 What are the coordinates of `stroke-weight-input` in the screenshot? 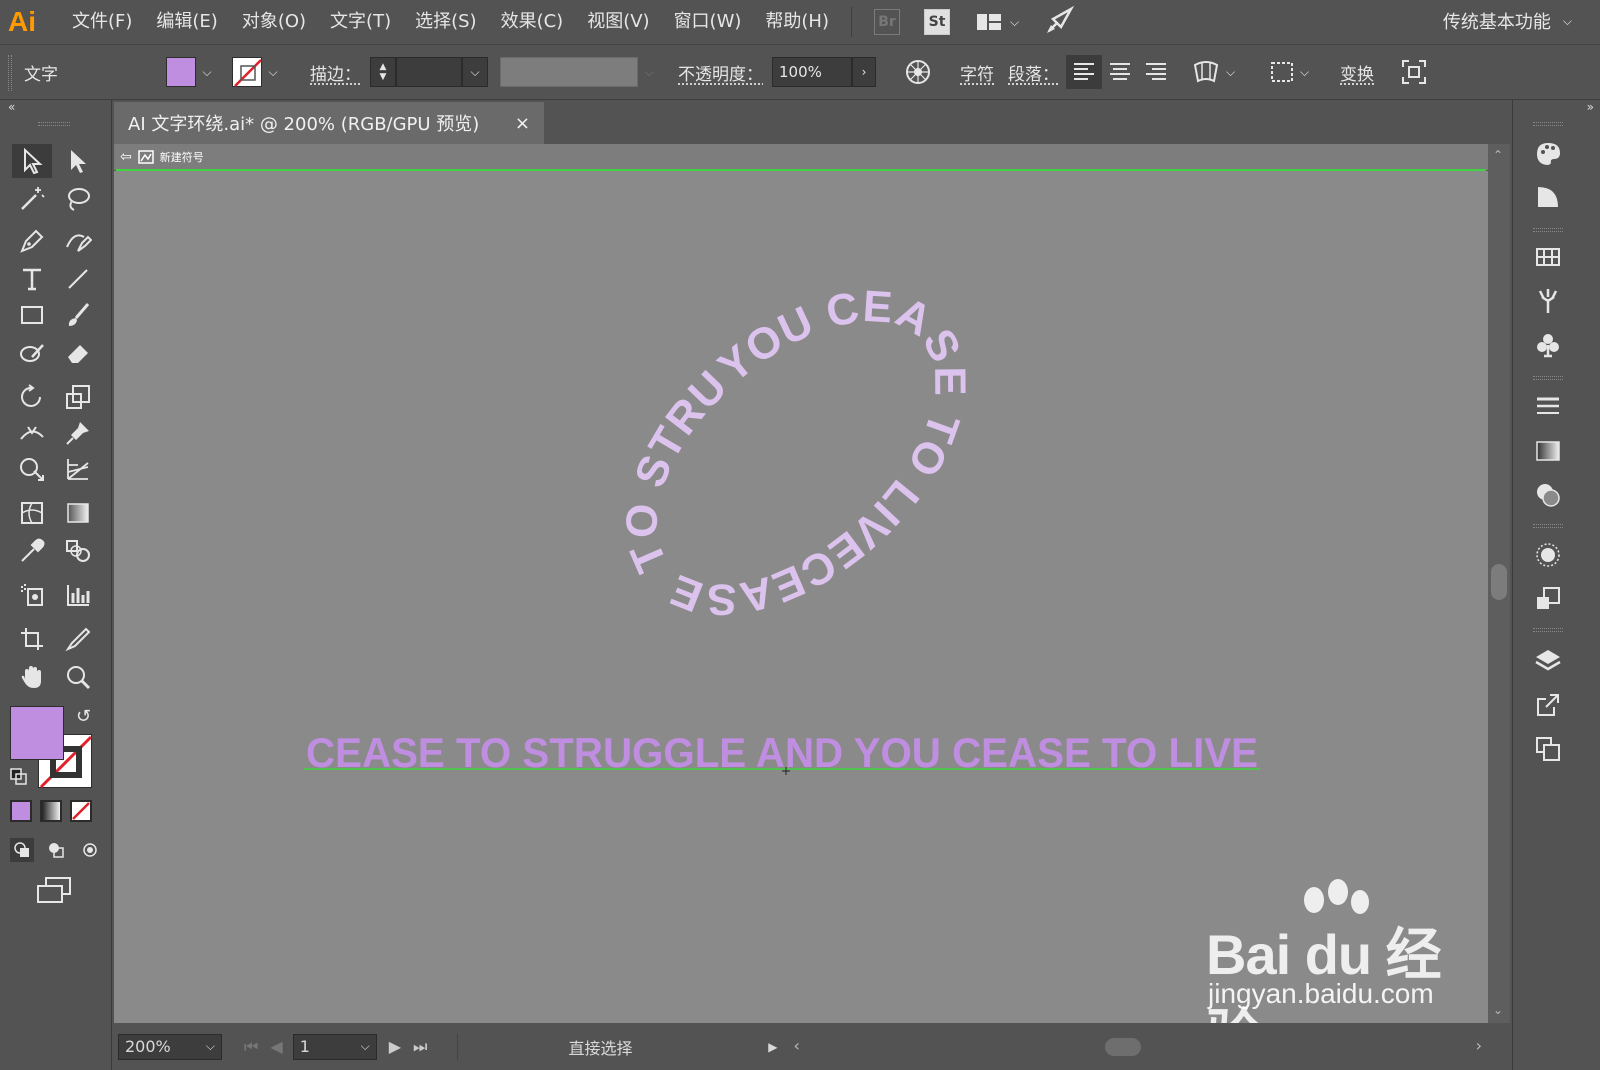 It's located at (429, 72).